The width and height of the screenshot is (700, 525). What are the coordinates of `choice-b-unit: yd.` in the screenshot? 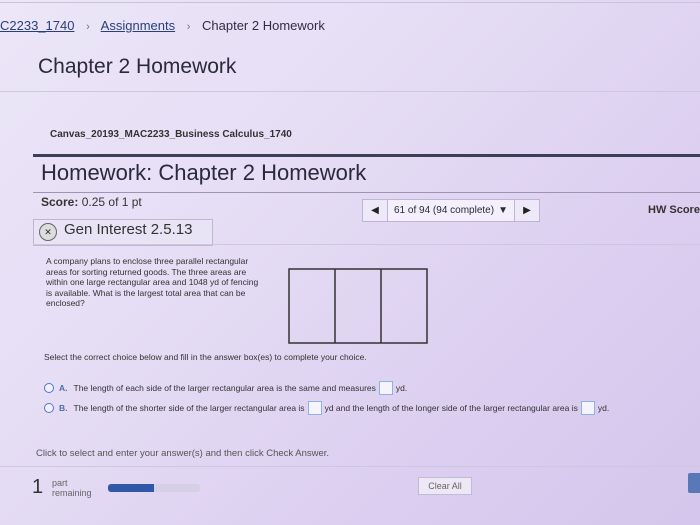 It's located at (603, 408).